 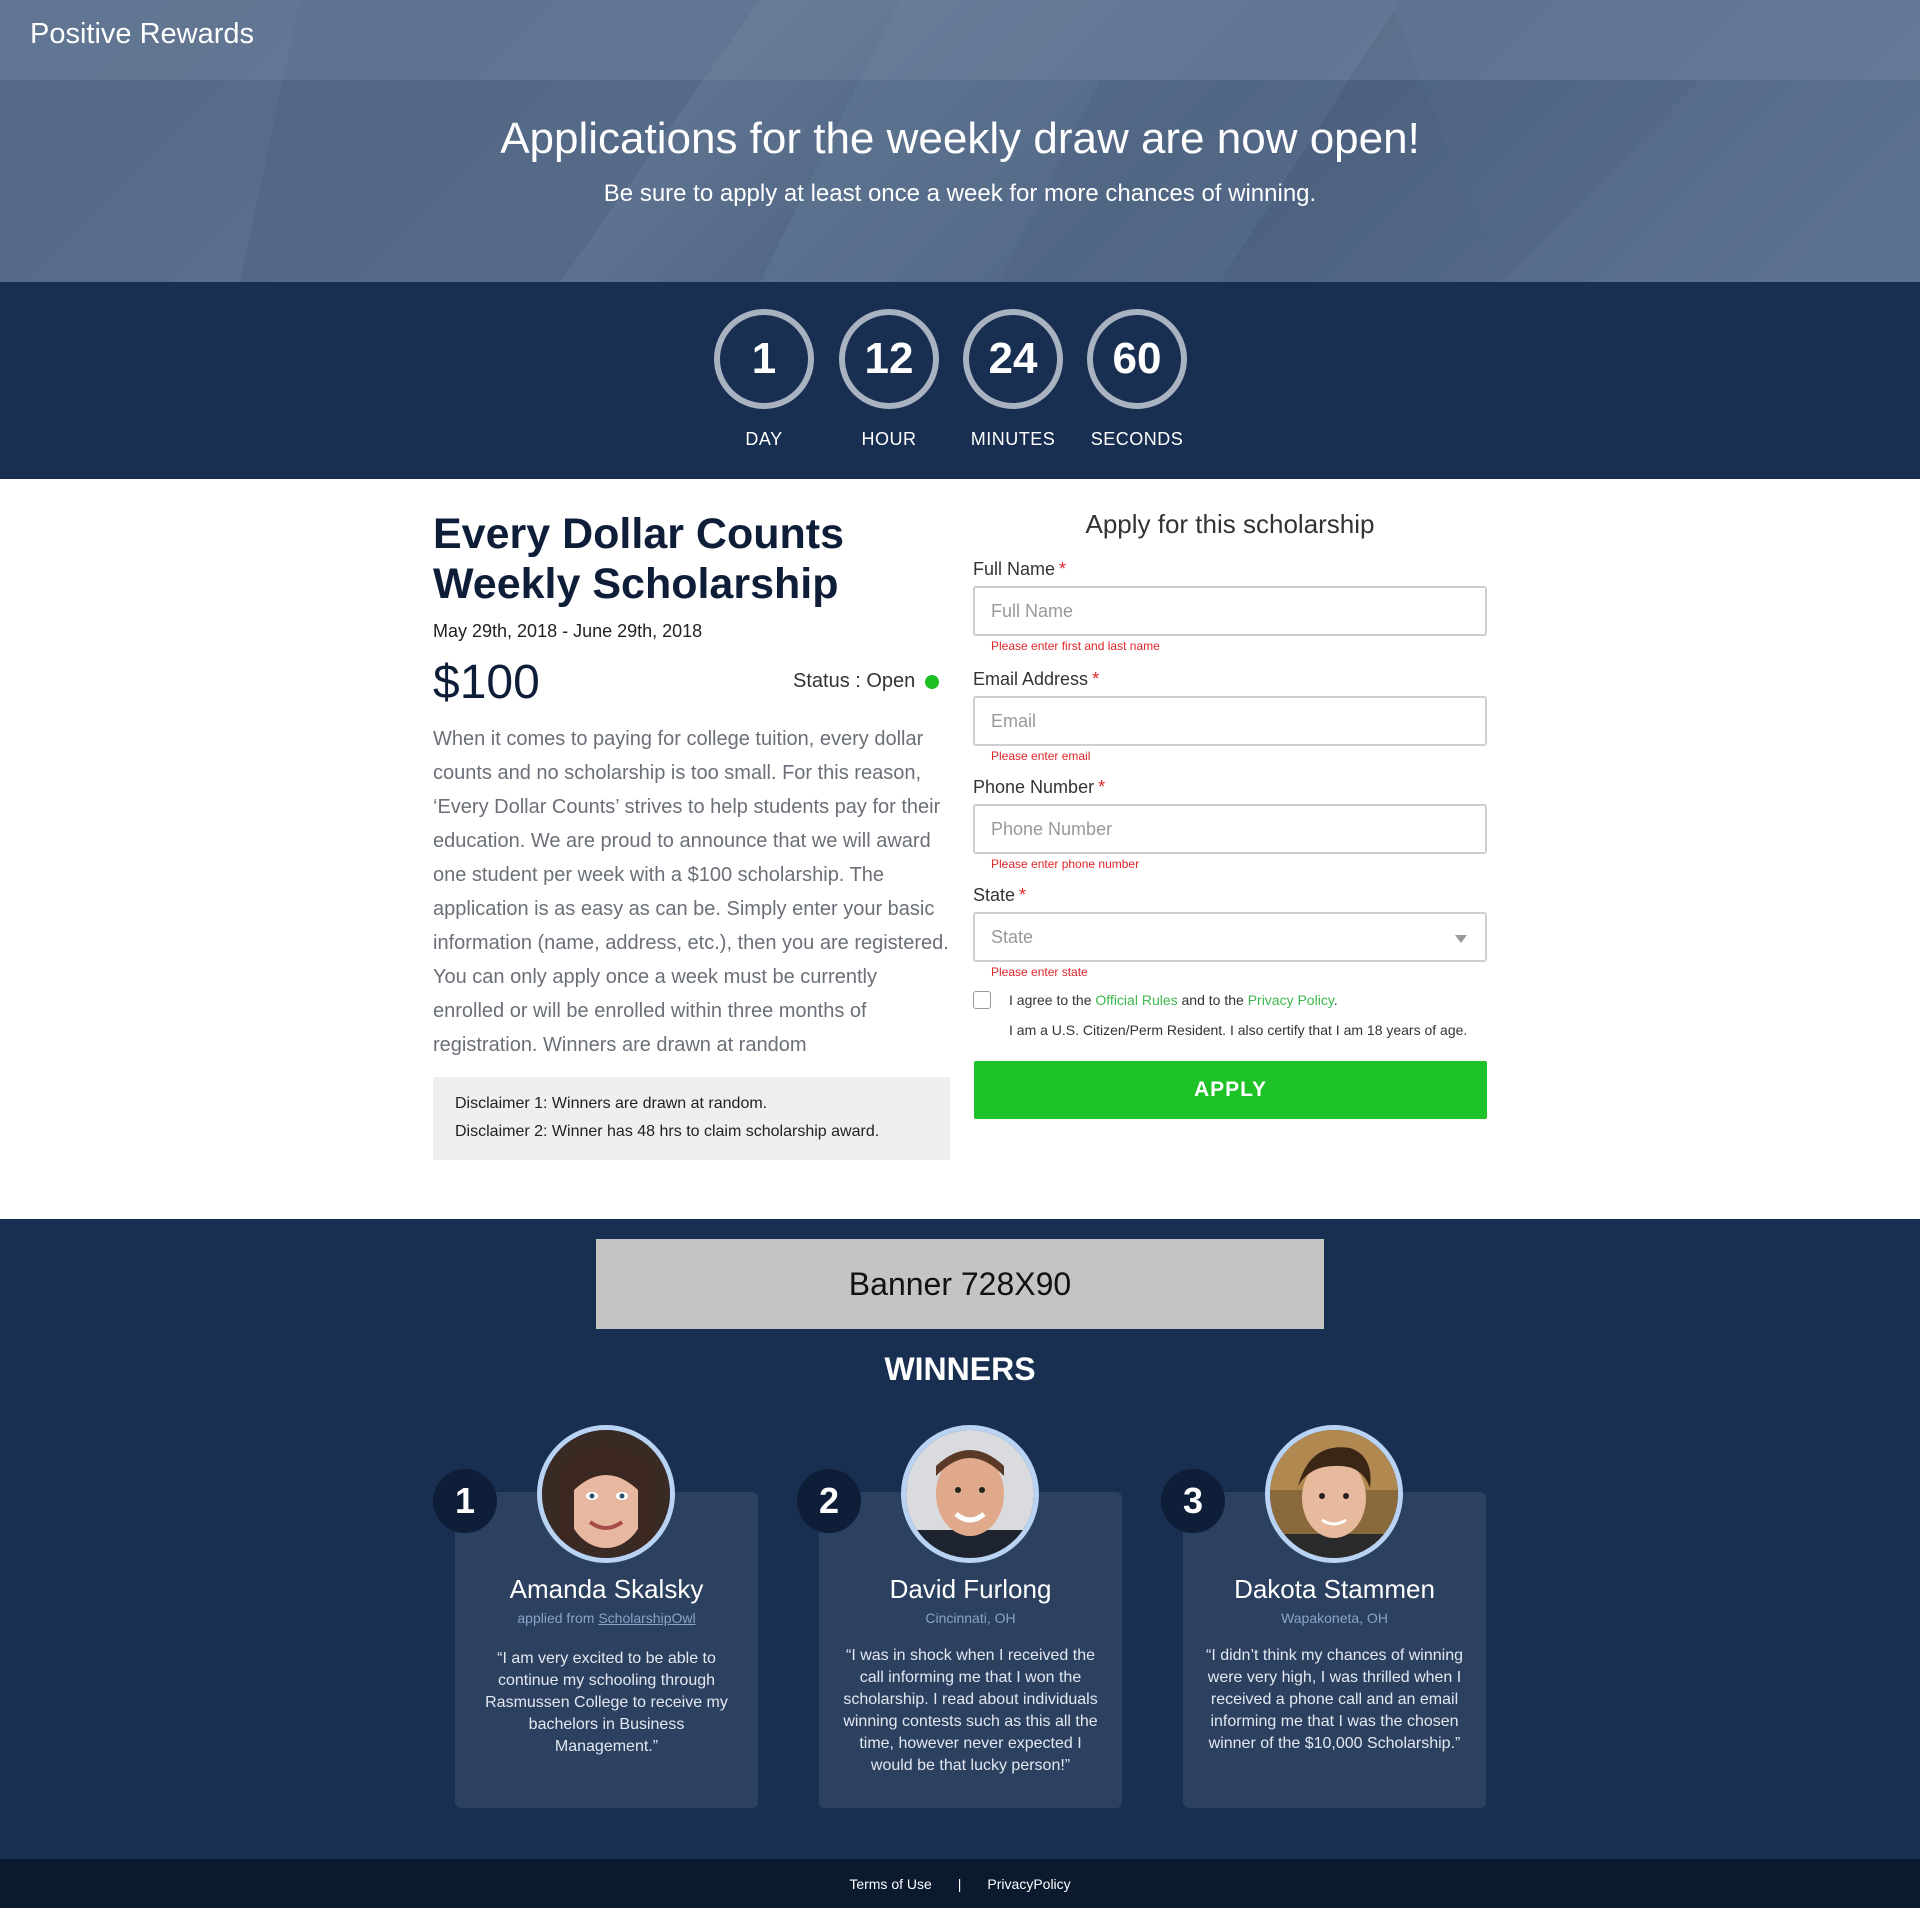 I want to click on privacy-policy-footer-link: PrivacyPolicy, so click(x=1028, y=1884).